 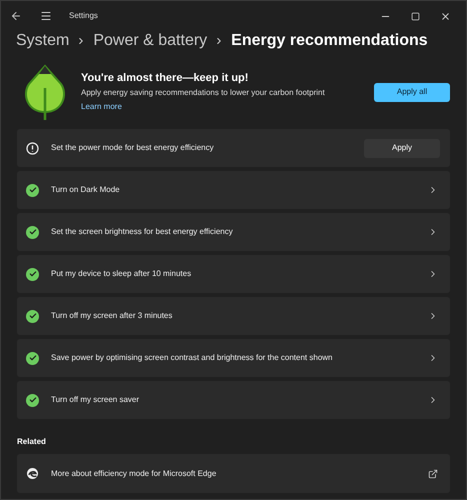 What do you see at coordinates (32, 442) in the screenshot?
I see `section-heading: Related` at bounding box center [32, 442].